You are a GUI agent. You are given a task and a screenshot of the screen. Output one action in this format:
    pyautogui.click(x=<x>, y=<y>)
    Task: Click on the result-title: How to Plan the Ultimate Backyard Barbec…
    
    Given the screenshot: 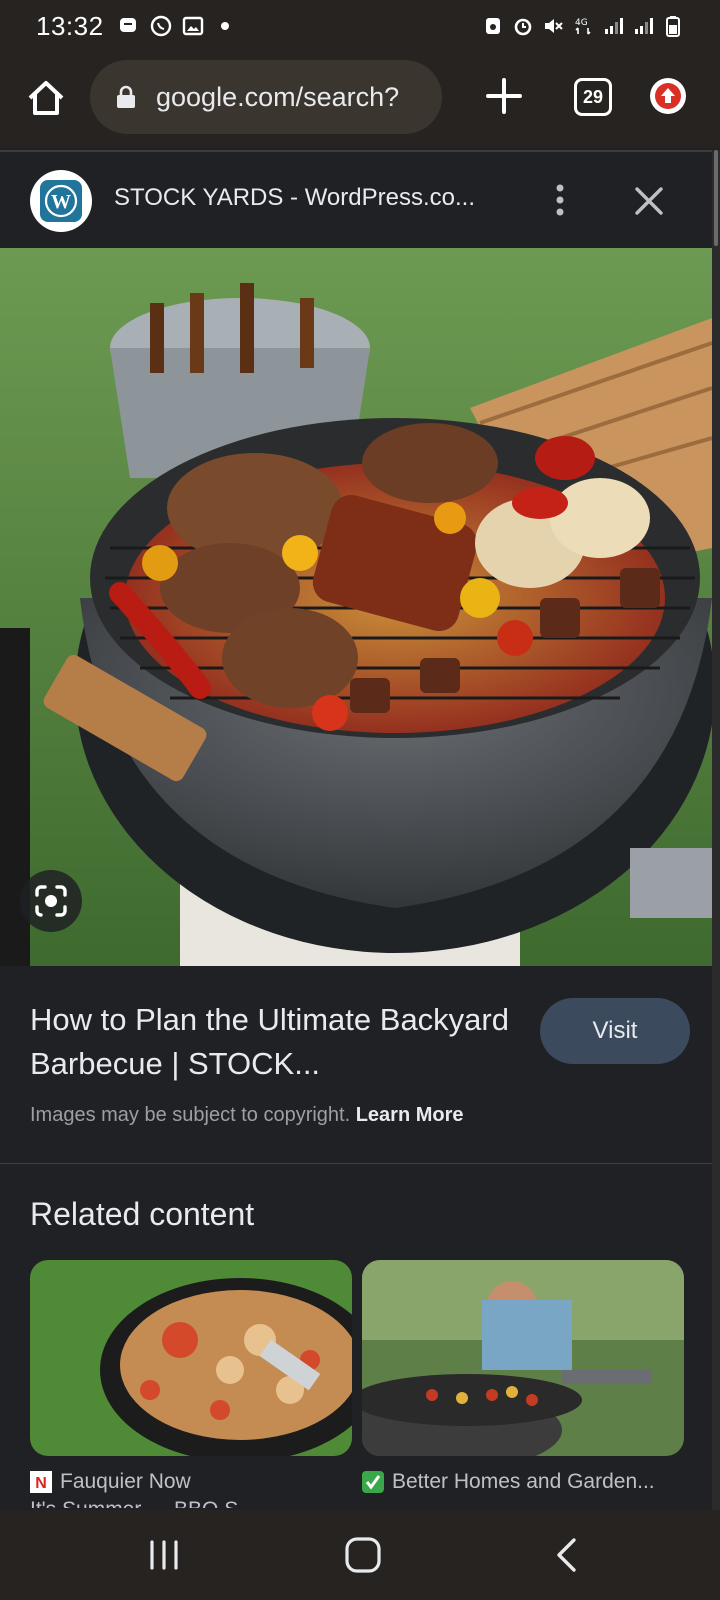 What is the action you would take?
    pyautogui.click(x=270, y=1042)
    